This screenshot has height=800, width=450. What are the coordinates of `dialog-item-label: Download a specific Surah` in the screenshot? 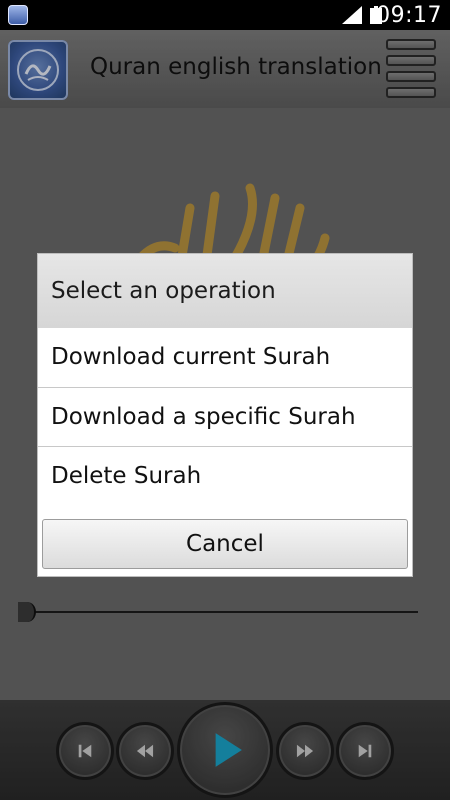 It's located at (203, 417).